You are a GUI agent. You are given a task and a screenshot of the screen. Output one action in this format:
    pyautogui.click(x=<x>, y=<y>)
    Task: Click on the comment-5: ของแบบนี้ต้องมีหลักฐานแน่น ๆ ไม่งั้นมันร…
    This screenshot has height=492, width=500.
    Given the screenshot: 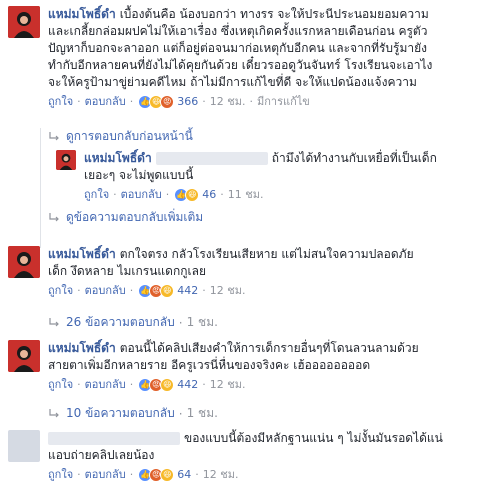 What is the action you would take?
    pyautogui.click(x=251, y=456)
    